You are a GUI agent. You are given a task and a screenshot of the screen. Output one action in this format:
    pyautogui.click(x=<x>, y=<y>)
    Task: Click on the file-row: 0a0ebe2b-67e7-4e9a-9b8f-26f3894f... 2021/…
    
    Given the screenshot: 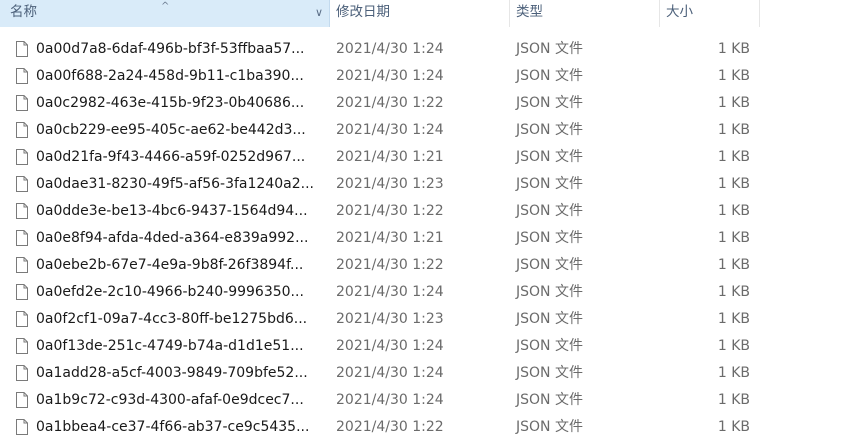 What is the action you would take?
    pyautogui.click(x=423, y=265)
    